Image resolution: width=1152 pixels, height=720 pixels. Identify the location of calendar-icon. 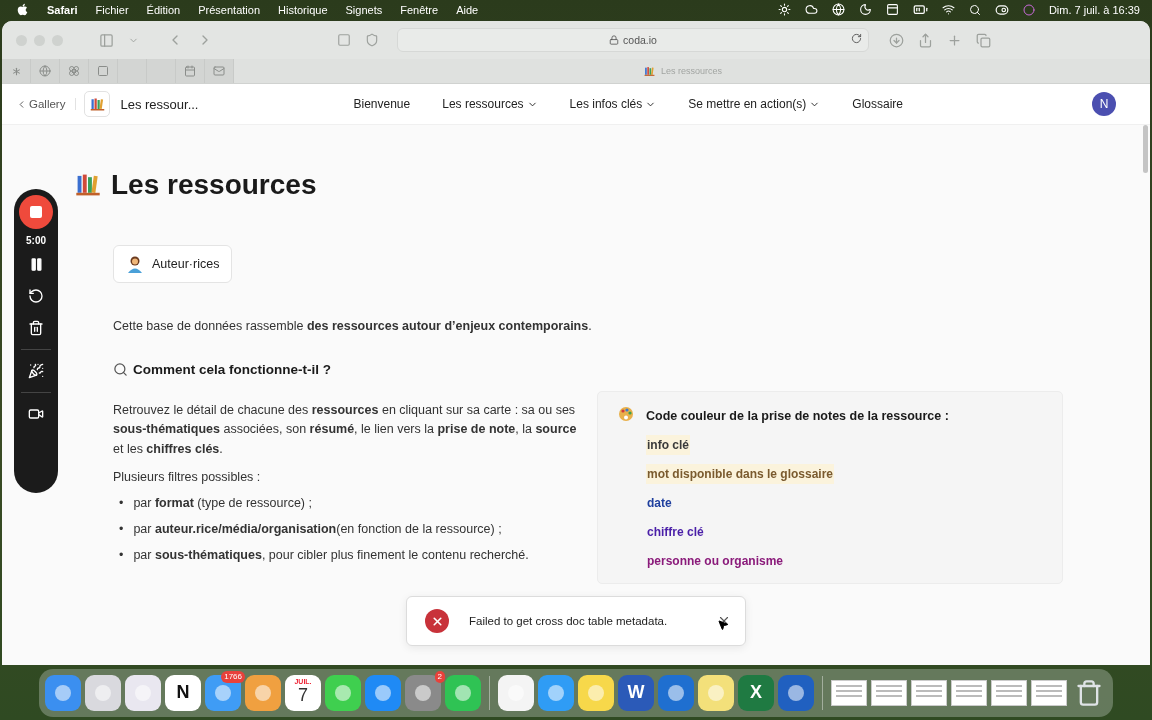
(190, 71).